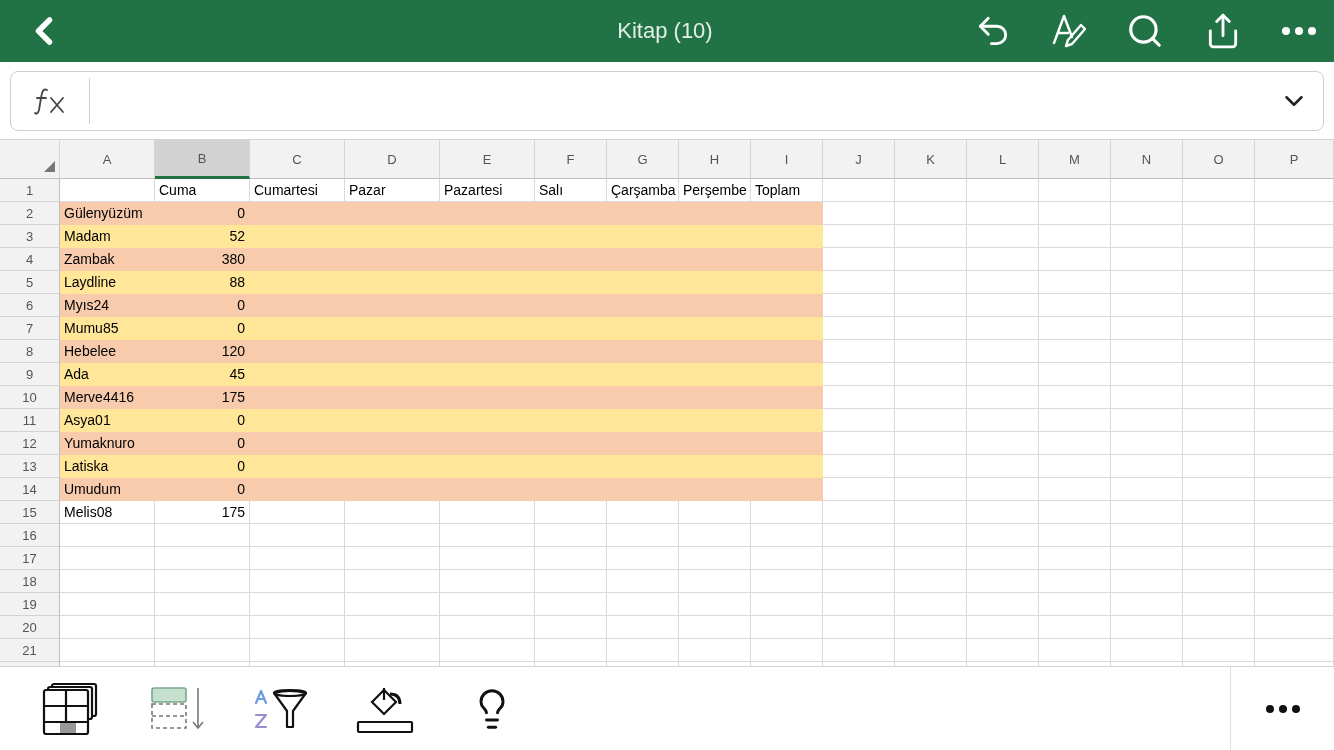  I want to click on table-cell: Yumaknuro, so click(107, 443).